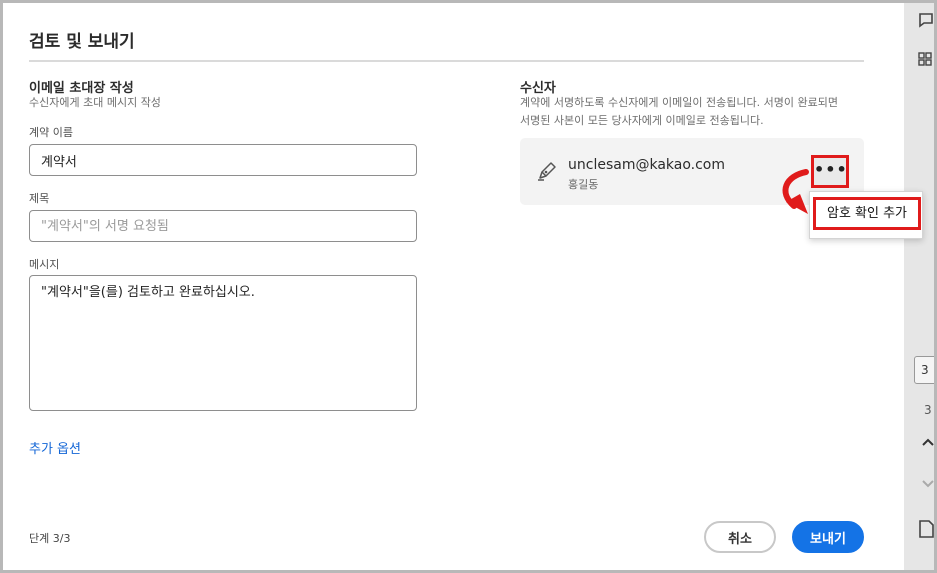 Image resolution: width=937 pixels, height=573 pixels. Describe the element at coordinates (647, 165) in the screenshot. I see `recipient-email: unclesam@kakao.com` at that location.